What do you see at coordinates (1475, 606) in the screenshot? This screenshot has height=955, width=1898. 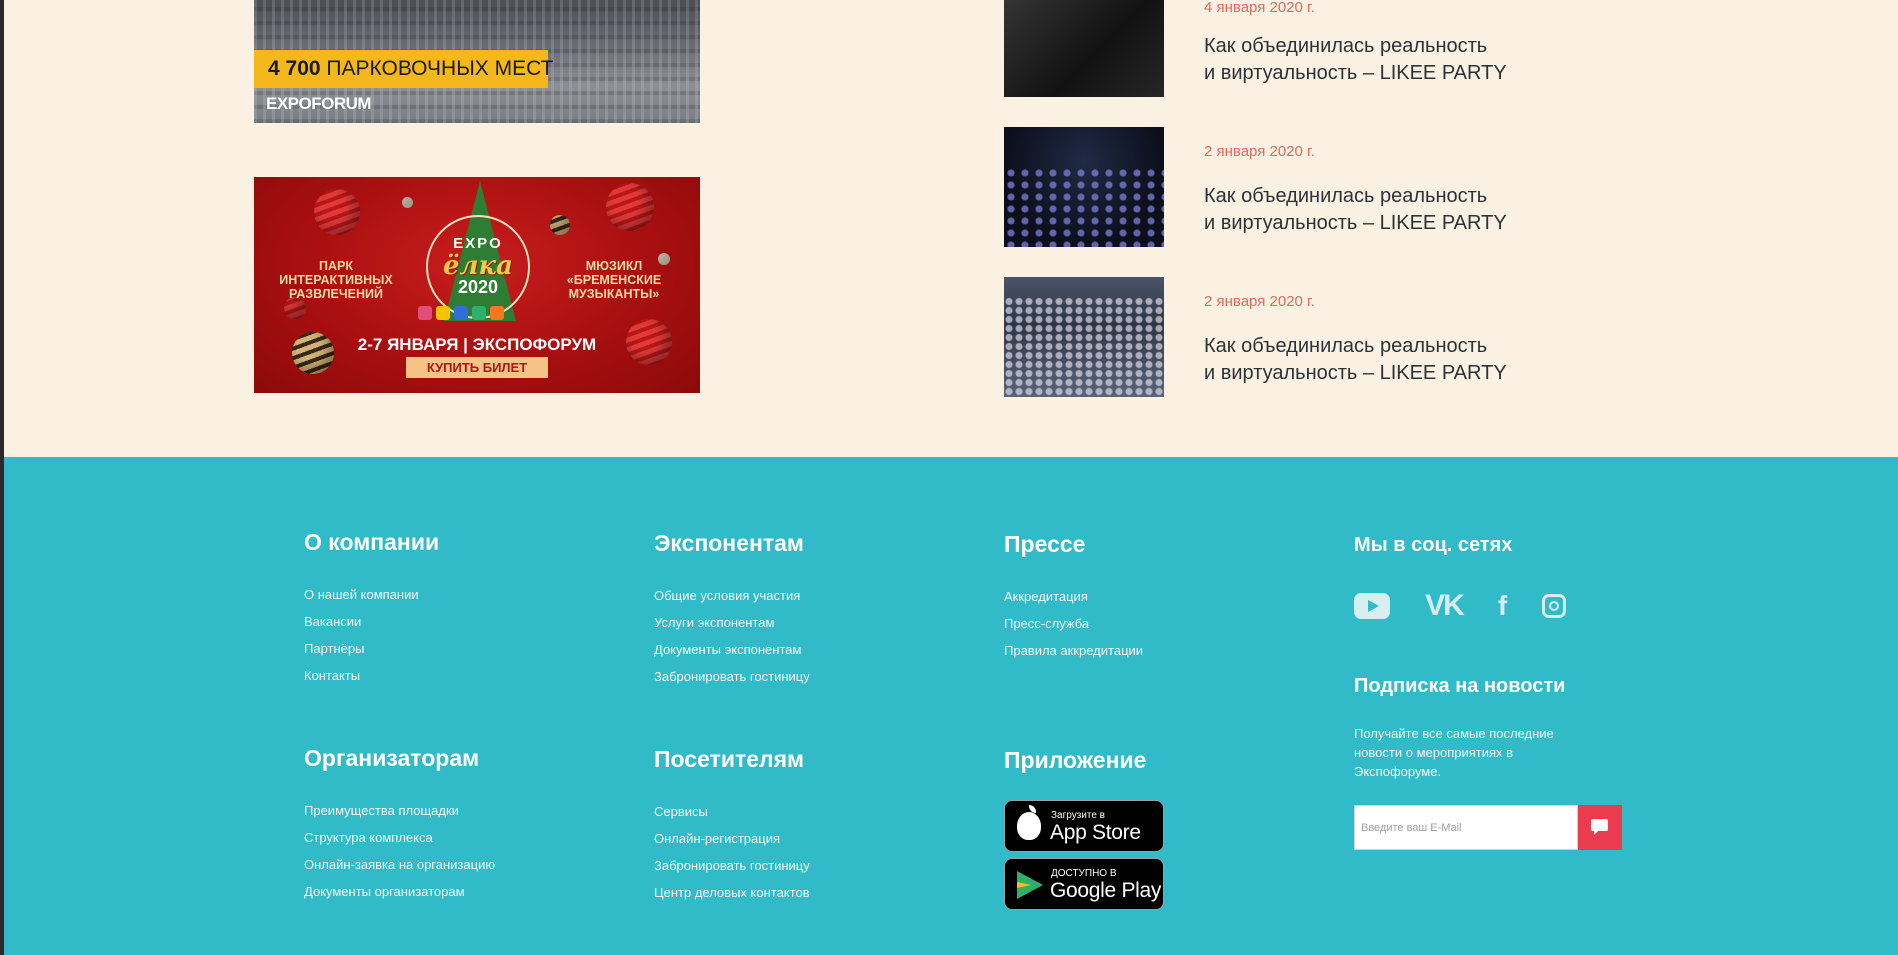 I see `social-links: VK f` at bounding box center [1475, 606].